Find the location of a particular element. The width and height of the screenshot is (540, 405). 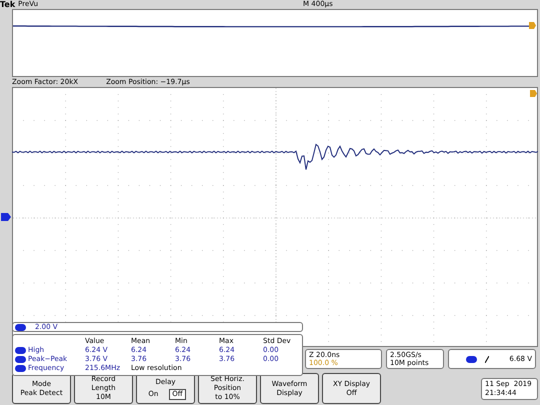

rising-edge-icon is located at coordinates (487, 359).